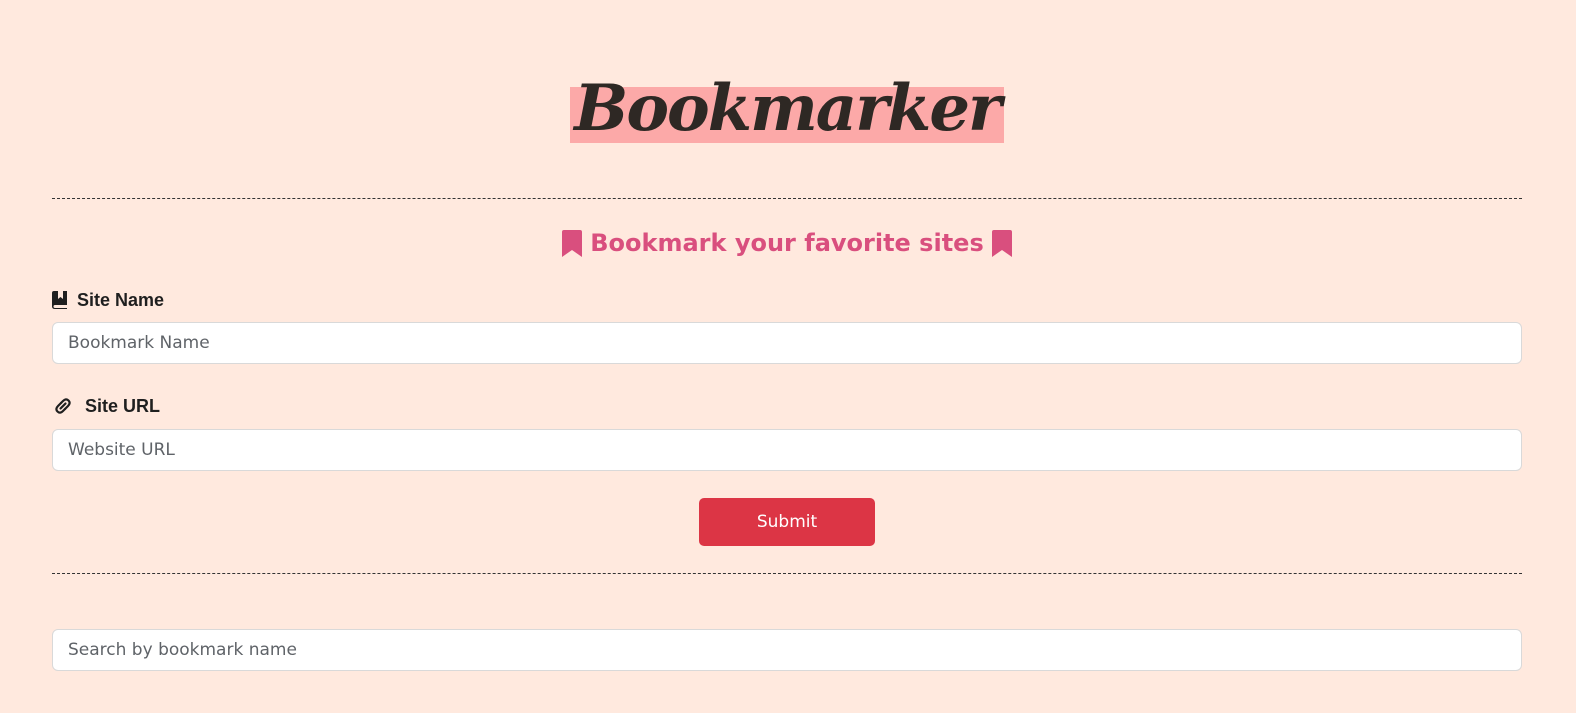  Describe the element at coordinates (63, 406) in the screenshot. I see `link-icon` at that location.